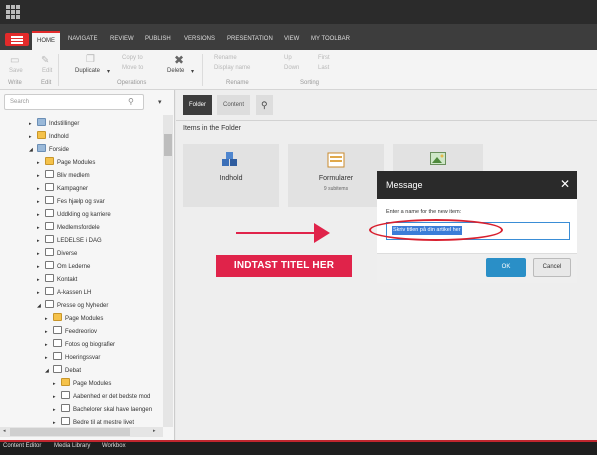 This screenshot has width=597, height=455. I want to click on last-button: Last, so click(323, 68).